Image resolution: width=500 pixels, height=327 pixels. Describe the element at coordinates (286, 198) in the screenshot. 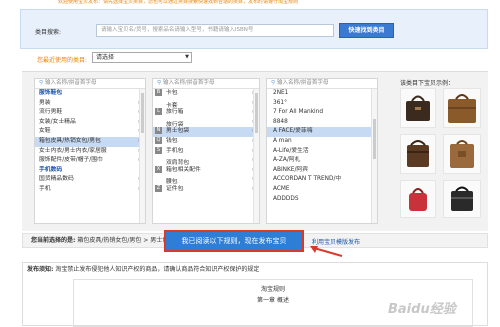

I see `category-item-label: ADDDDS` at that location.